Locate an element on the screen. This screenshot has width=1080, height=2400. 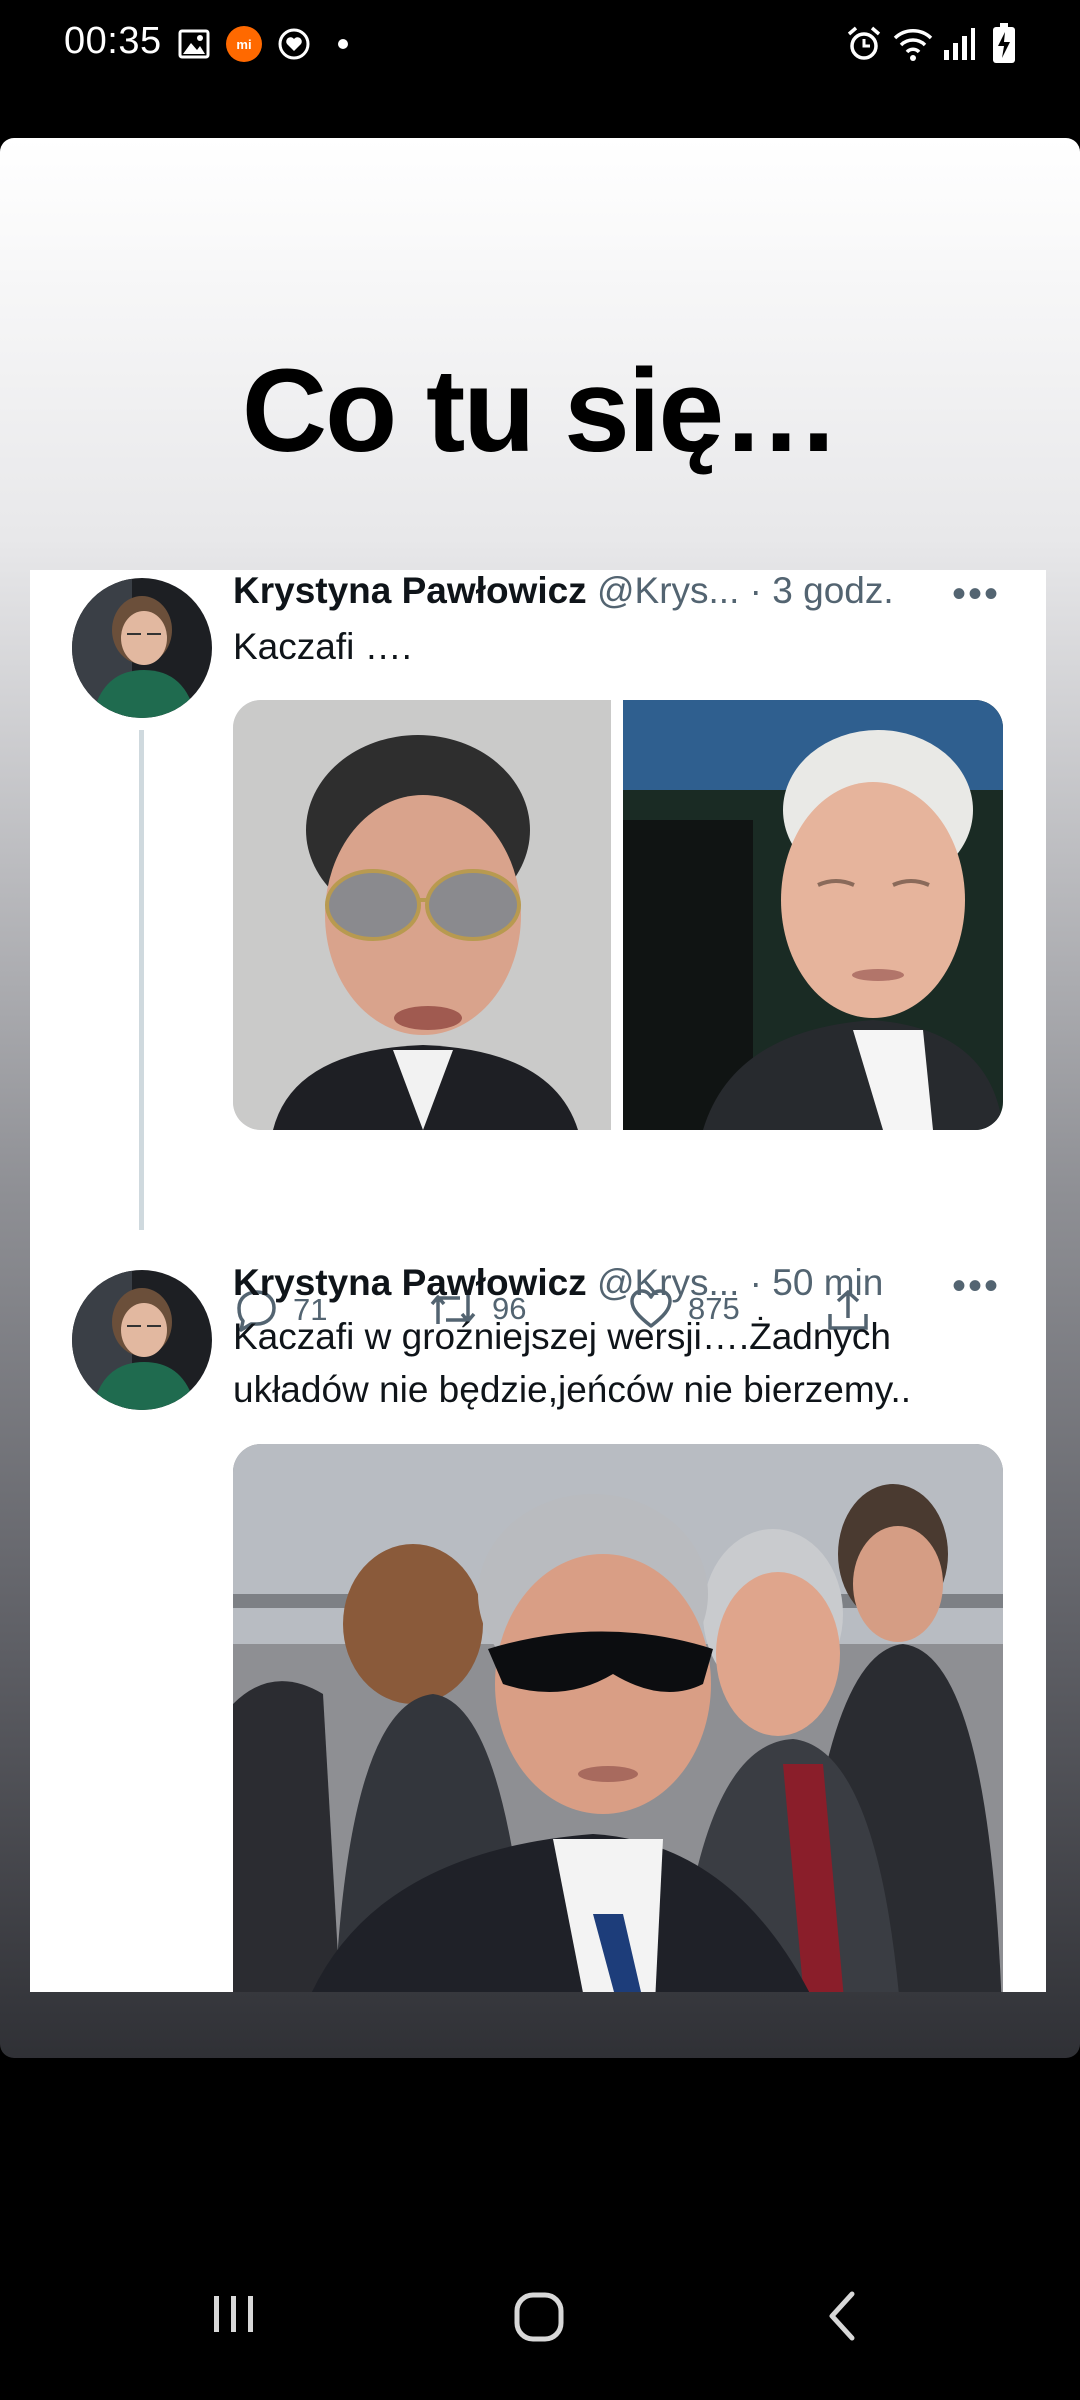
home-icon is located at coordinates (540, 2318).